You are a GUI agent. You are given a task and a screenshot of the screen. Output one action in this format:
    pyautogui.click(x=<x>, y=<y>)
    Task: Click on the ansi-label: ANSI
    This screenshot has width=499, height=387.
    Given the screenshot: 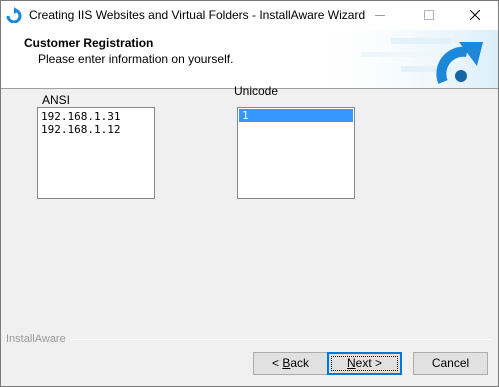 What is the action you would take?
    pyautogui.click(x=56, y=100)
    